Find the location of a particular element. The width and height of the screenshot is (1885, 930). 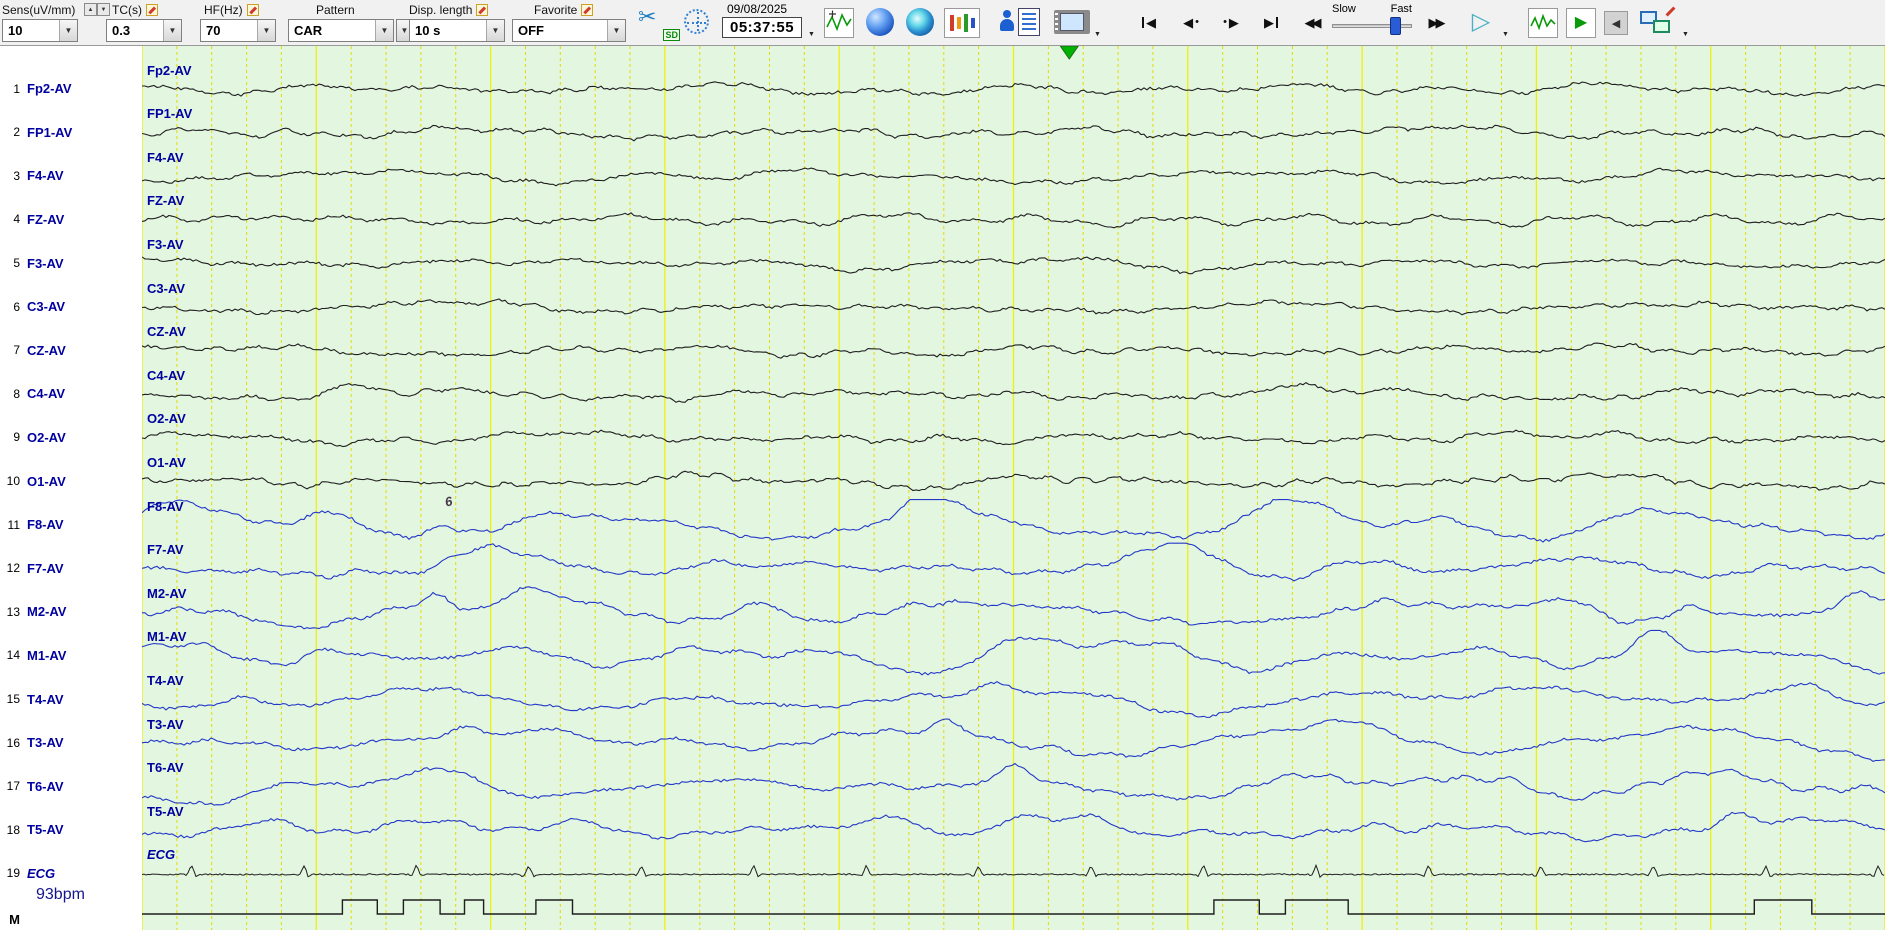

channel-label: C4-AV is located at coordinates (46, 394).